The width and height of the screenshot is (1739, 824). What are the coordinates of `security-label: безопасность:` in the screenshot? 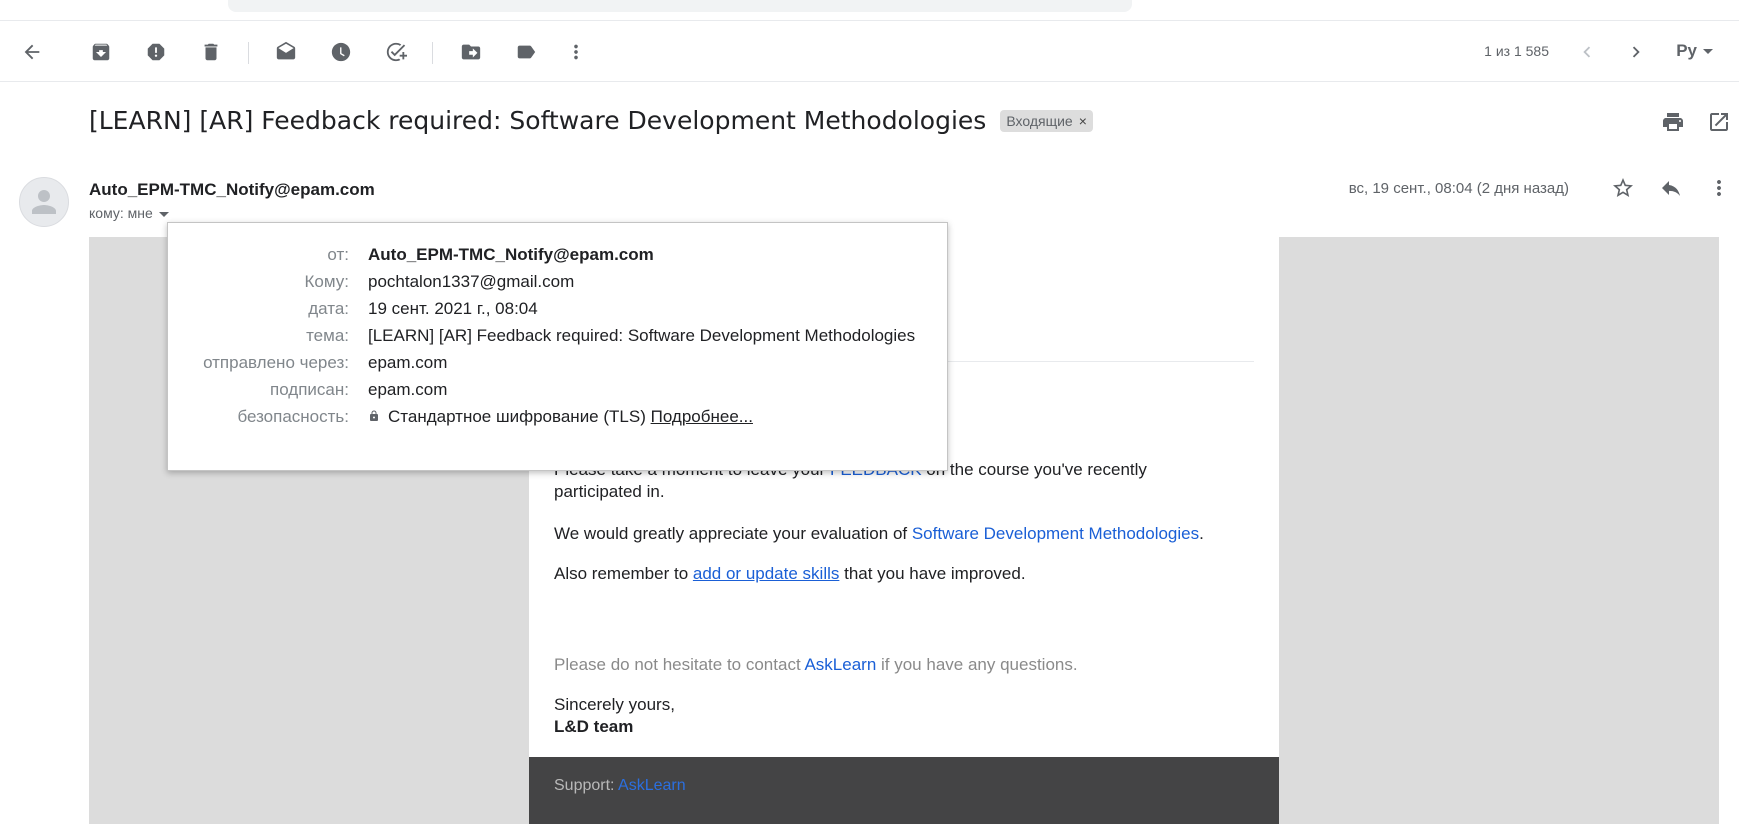 It's located at (293, 416).